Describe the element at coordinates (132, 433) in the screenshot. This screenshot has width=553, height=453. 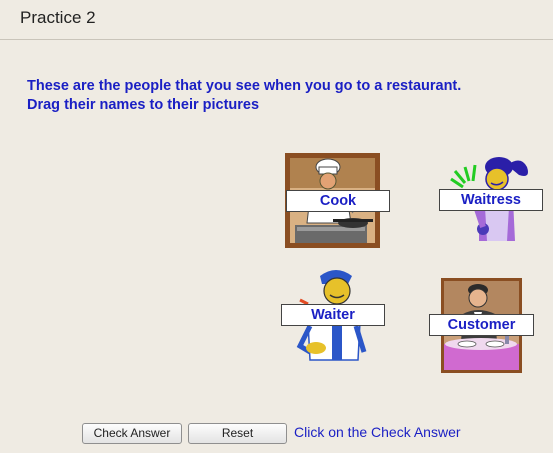
I see `check-answer-button: Check Answer` at that location.